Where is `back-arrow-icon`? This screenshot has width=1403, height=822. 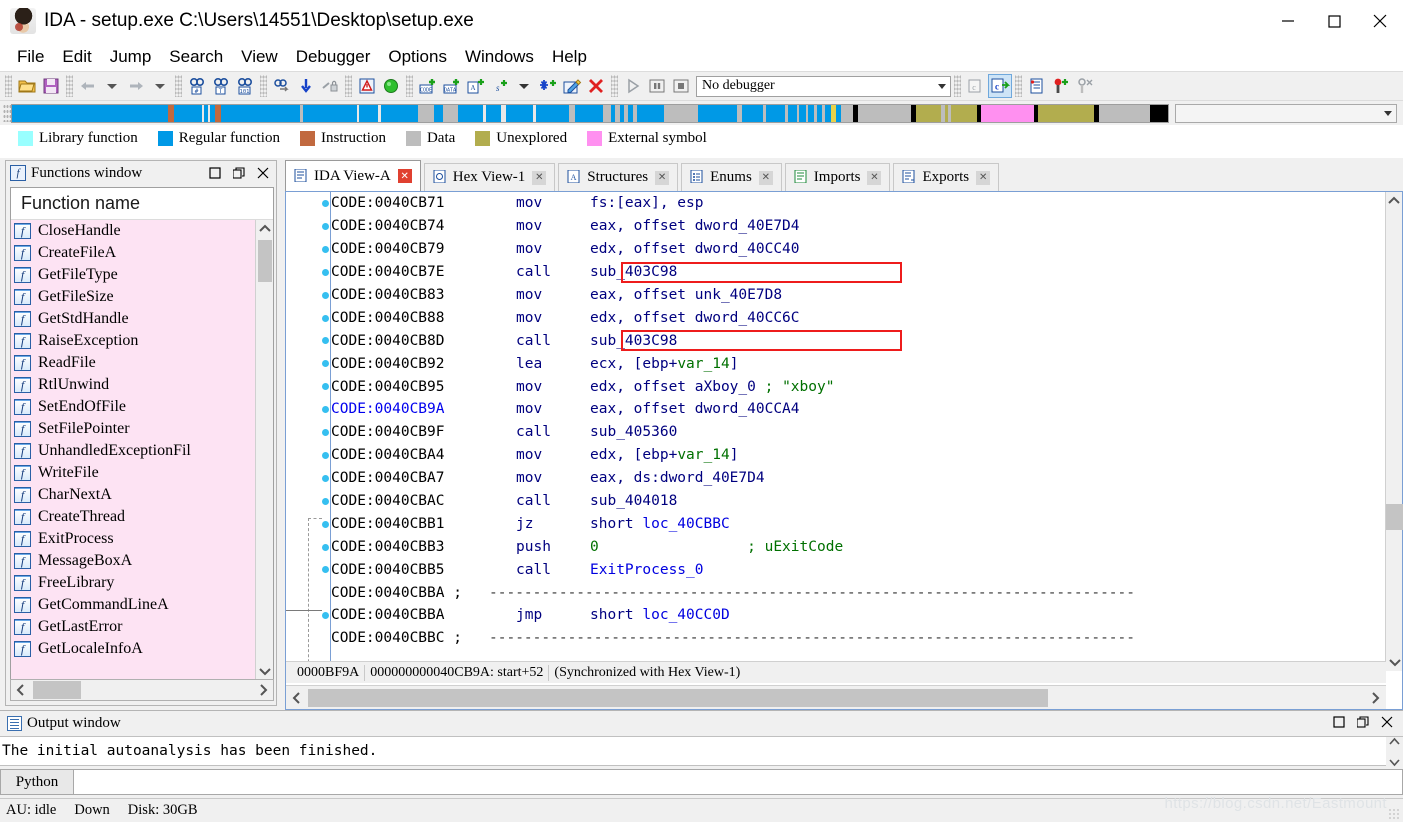 back-arrow-icon is located at coordinates (88, 86).